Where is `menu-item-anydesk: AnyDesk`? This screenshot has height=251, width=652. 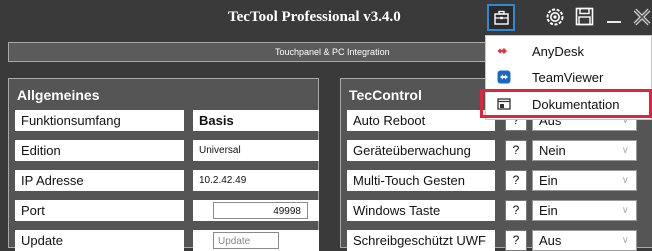
menu-item-anydesk: AnyDesk is located at coordinates (569, 51).